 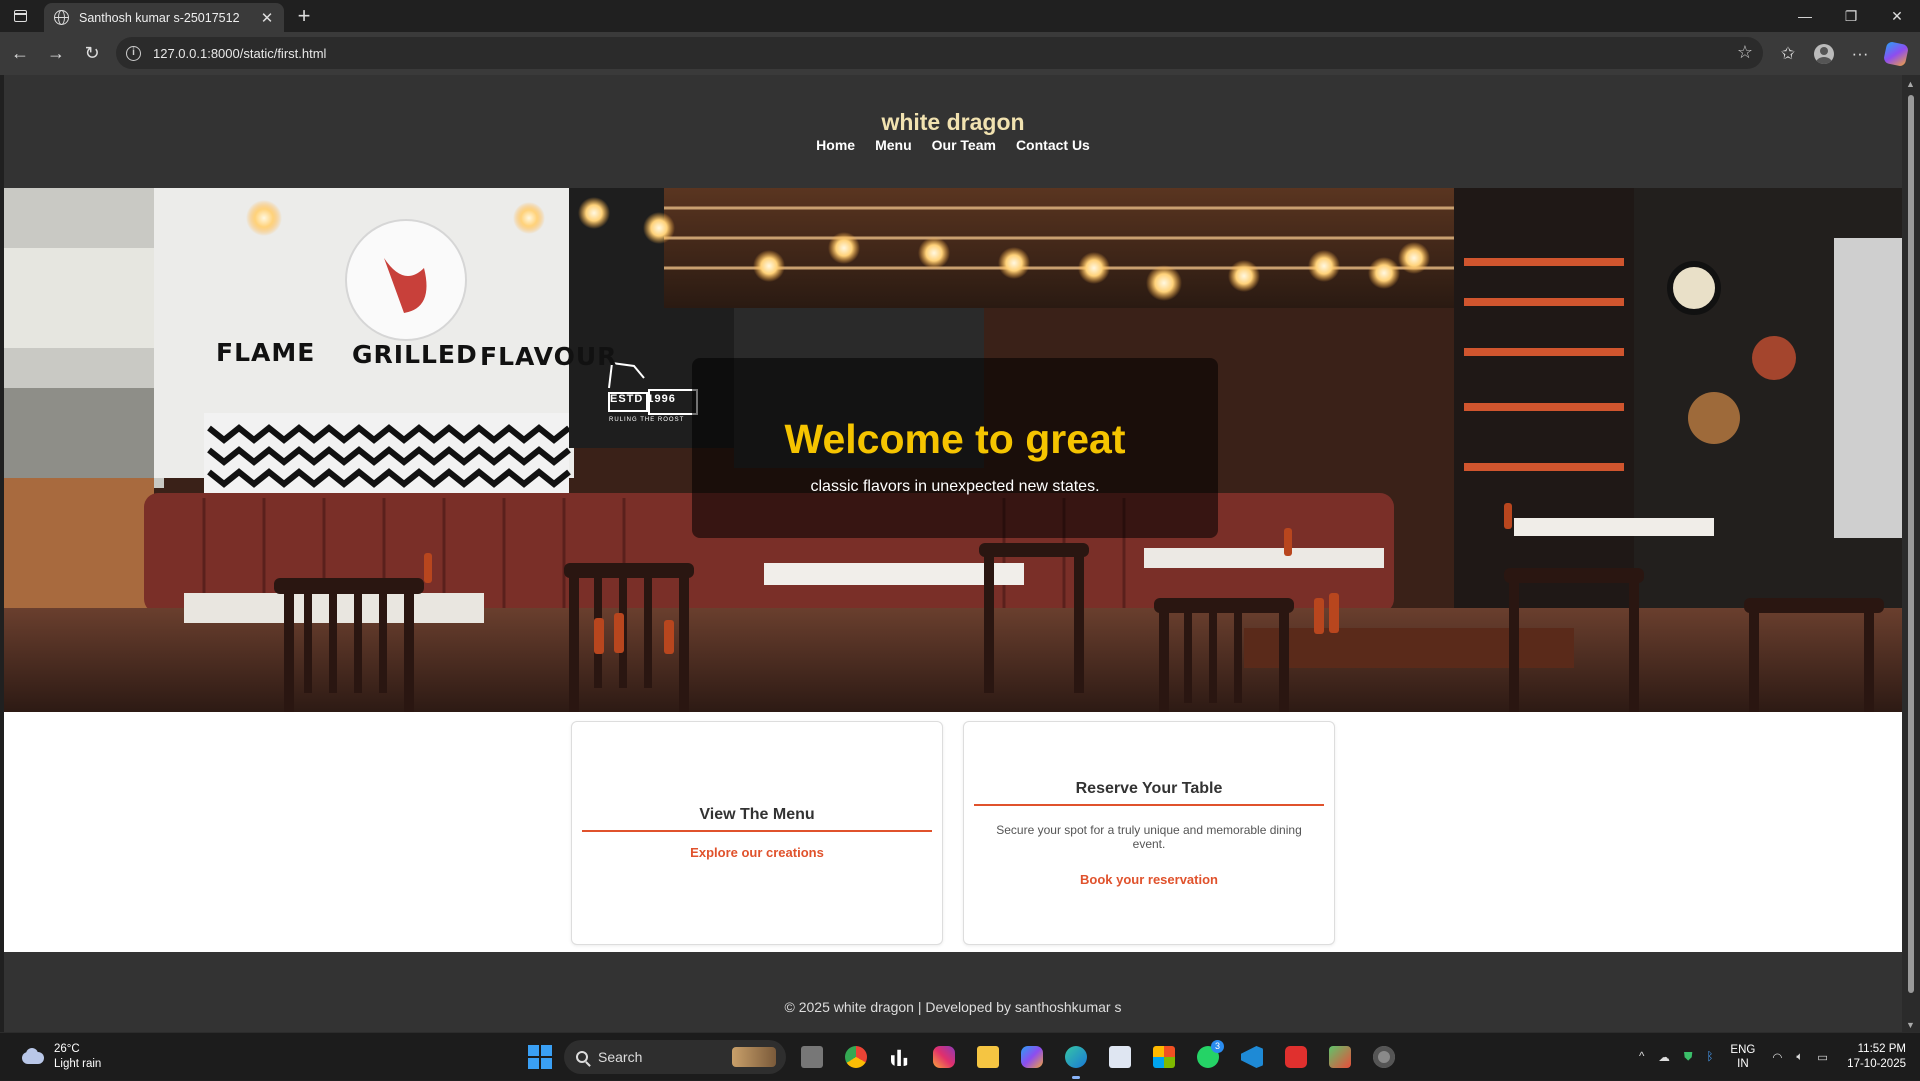 What do you see at coordinates (1664, 1057) in the screenshot?
I see `onedrive-icon: ☁` at bounding box center [1664, 1057].